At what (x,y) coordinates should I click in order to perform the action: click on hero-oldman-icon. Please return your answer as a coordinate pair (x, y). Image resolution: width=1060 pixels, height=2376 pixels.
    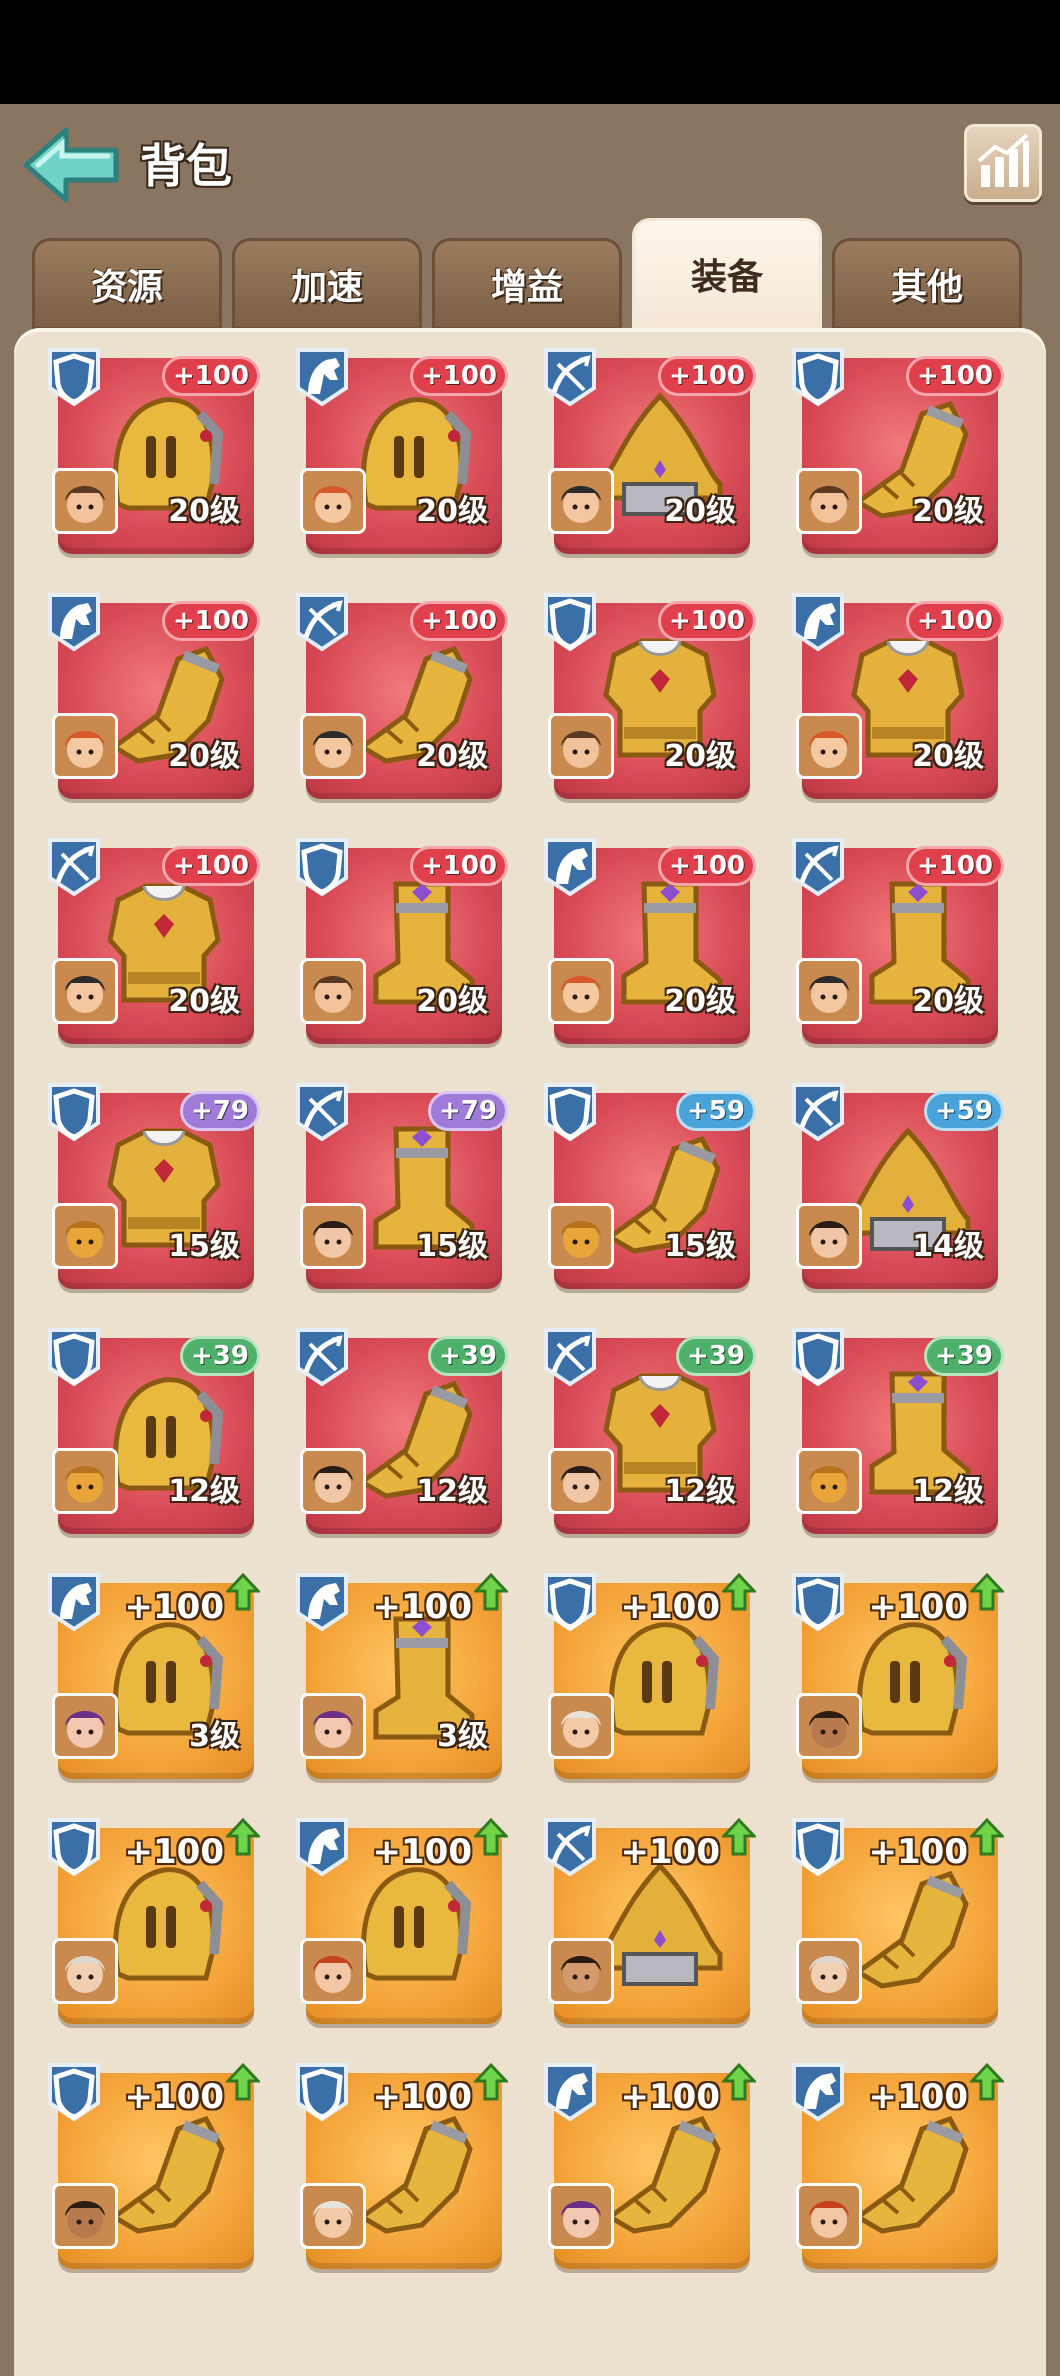
    Looking at the image, I should click on (333, 2216).